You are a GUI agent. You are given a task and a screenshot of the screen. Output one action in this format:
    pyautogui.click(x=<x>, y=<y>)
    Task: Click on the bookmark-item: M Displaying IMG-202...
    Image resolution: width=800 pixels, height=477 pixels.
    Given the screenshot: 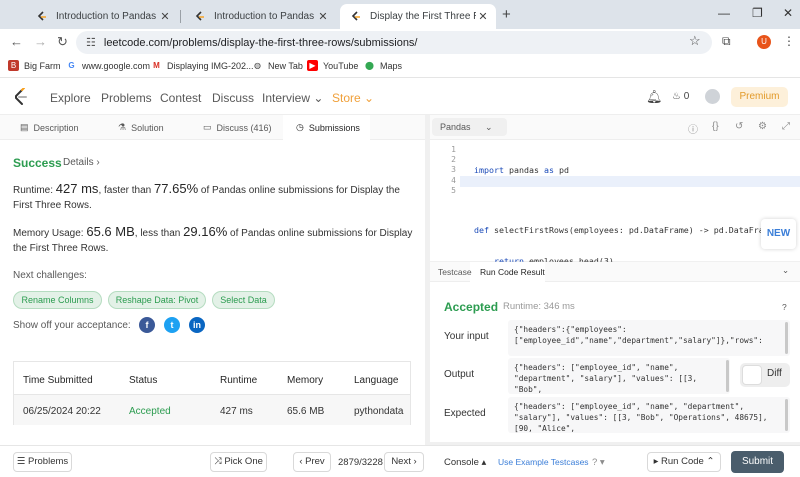 What is the action you would take?
    pyautogui.click(x=202, y=65)
    